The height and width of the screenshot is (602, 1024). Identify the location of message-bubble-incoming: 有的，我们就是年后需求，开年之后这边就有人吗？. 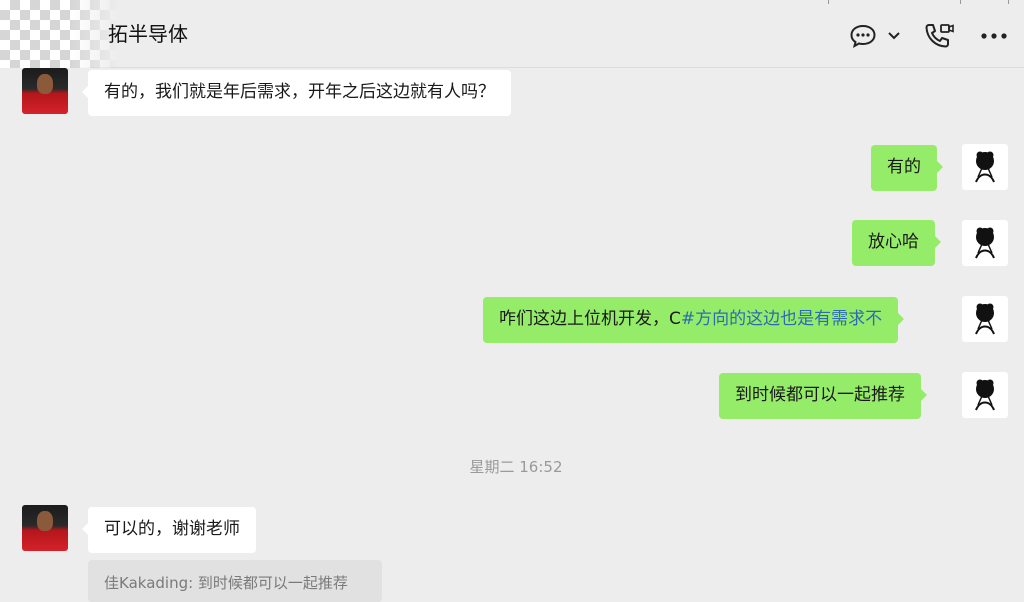
(296, 93).